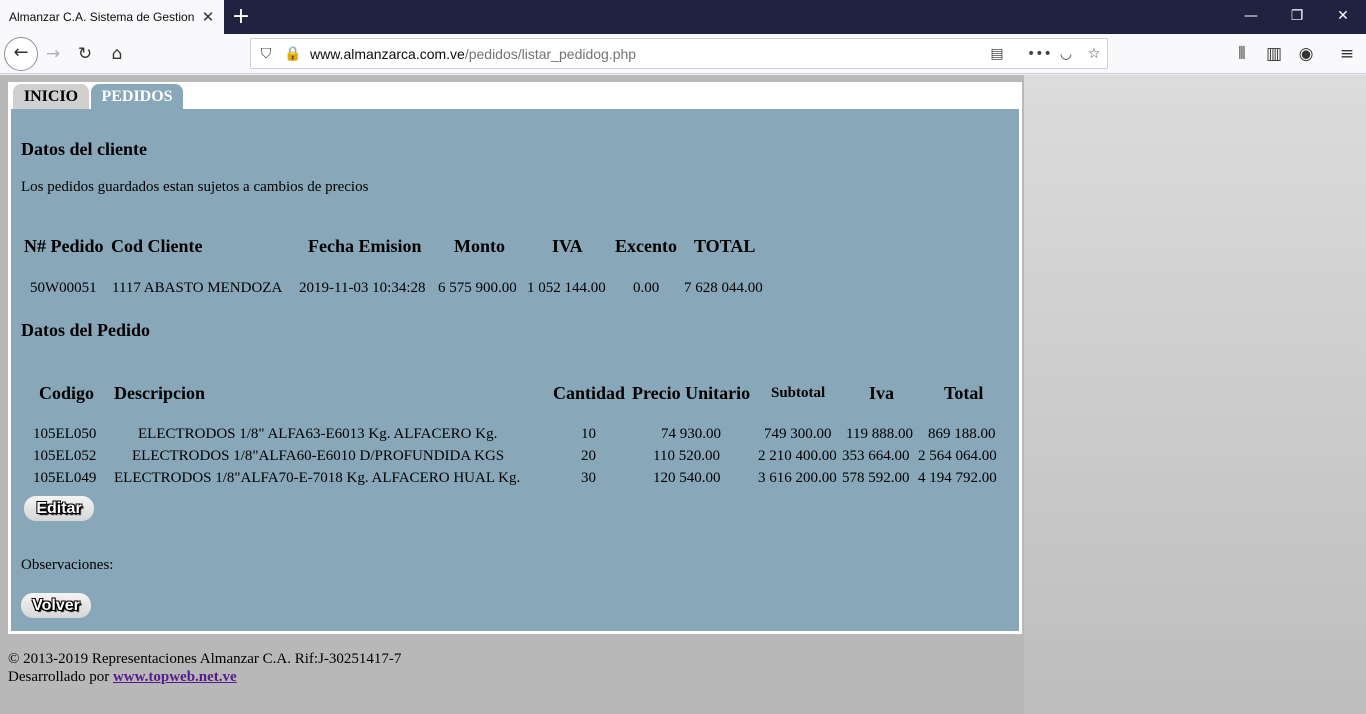 Image resolution: width=1366 pixels, height=714 pixels. What do you see at coordinates (86, 330) in the screenshot?
I see `pedido-heading: Datos del Pedido` at bounding box center [86, 330].